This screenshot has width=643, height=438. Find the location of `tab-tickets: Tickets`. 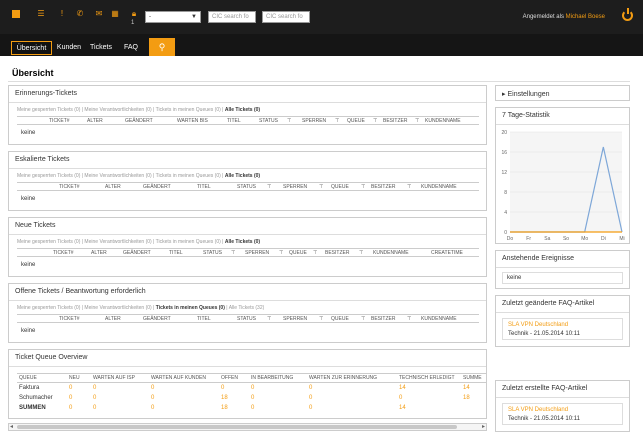

tab-tickets: Tickets is located at coordinates (101, 48).